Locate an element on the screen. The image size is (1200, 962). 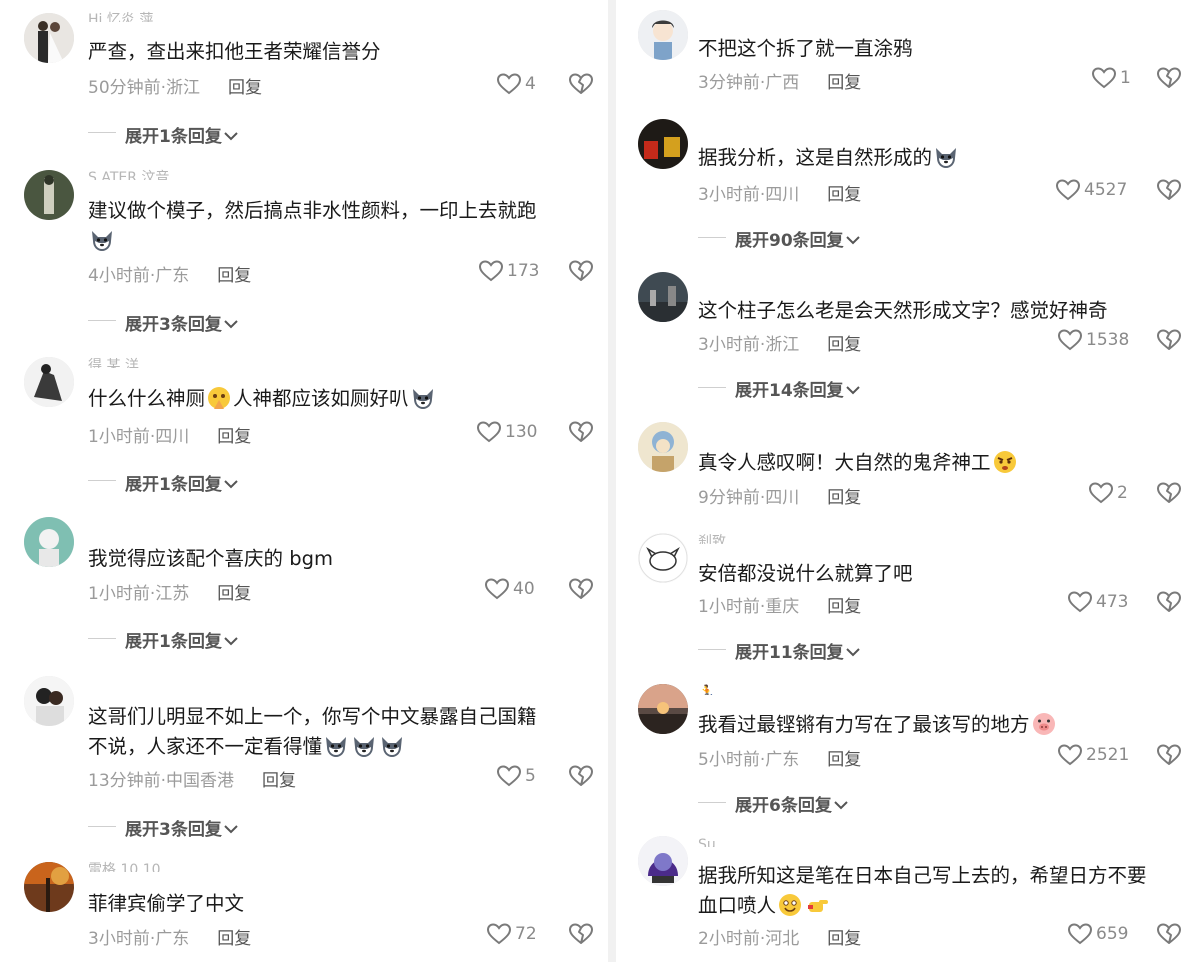
pig-face-emoji-icon is located at coordinates (1044, 724).